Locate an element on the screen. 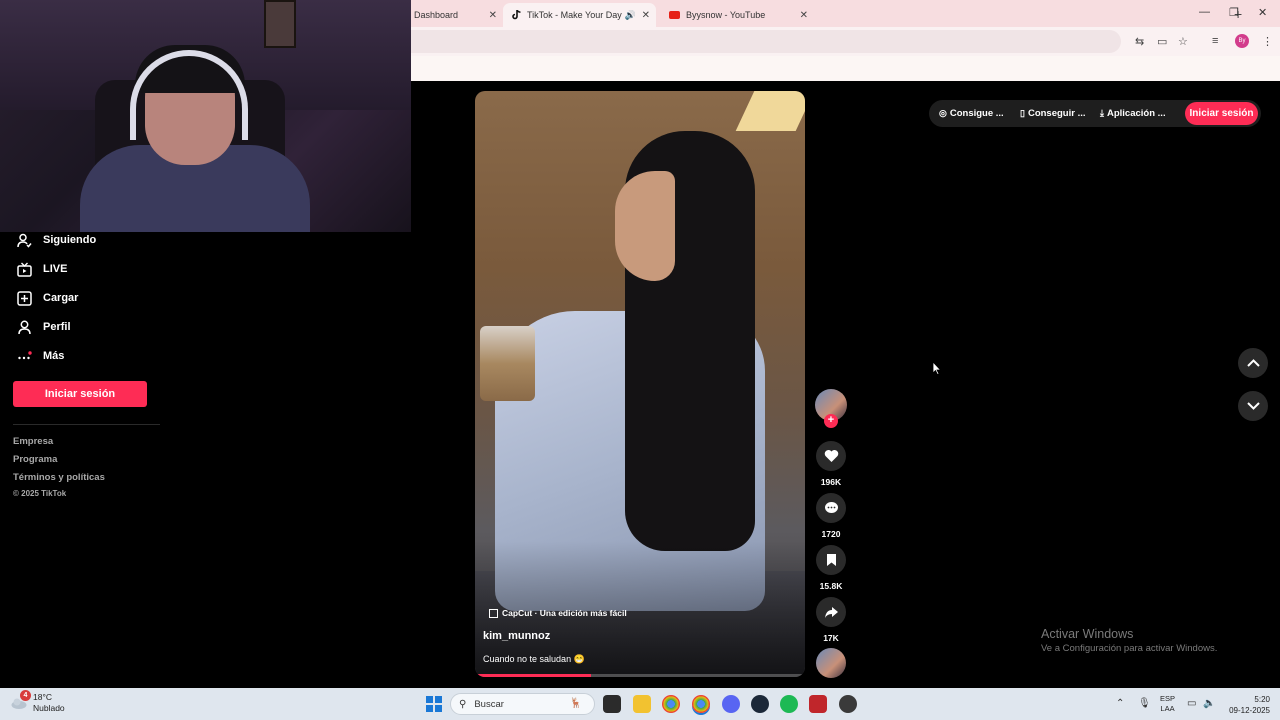 The height and width of the screenshot is (720, 1280). translate-icon: ⇆ is located at coordinates (1139, 41).